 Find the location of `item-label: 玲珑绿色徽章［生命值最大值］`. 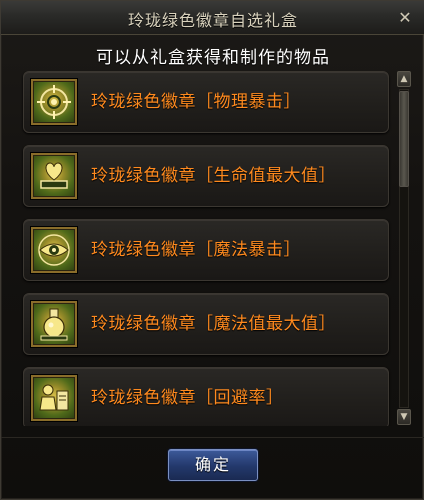

item-label: 玲珑绿色徽章［生命值最大值］ is located at coordinates (213, 176).